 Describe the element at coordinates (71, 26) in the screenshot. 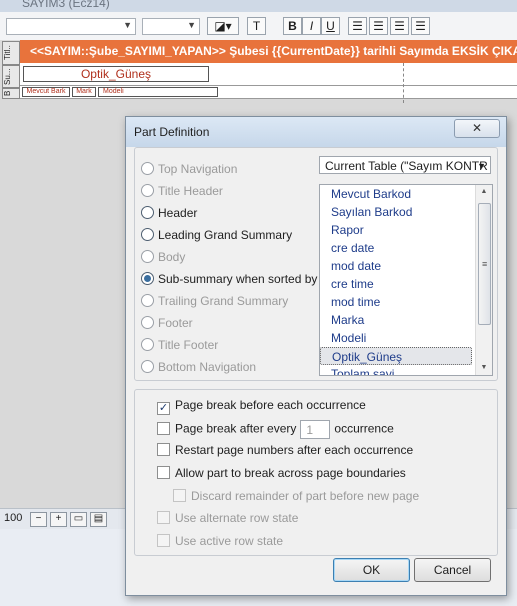

I see `font-combo: ▼` at that location.